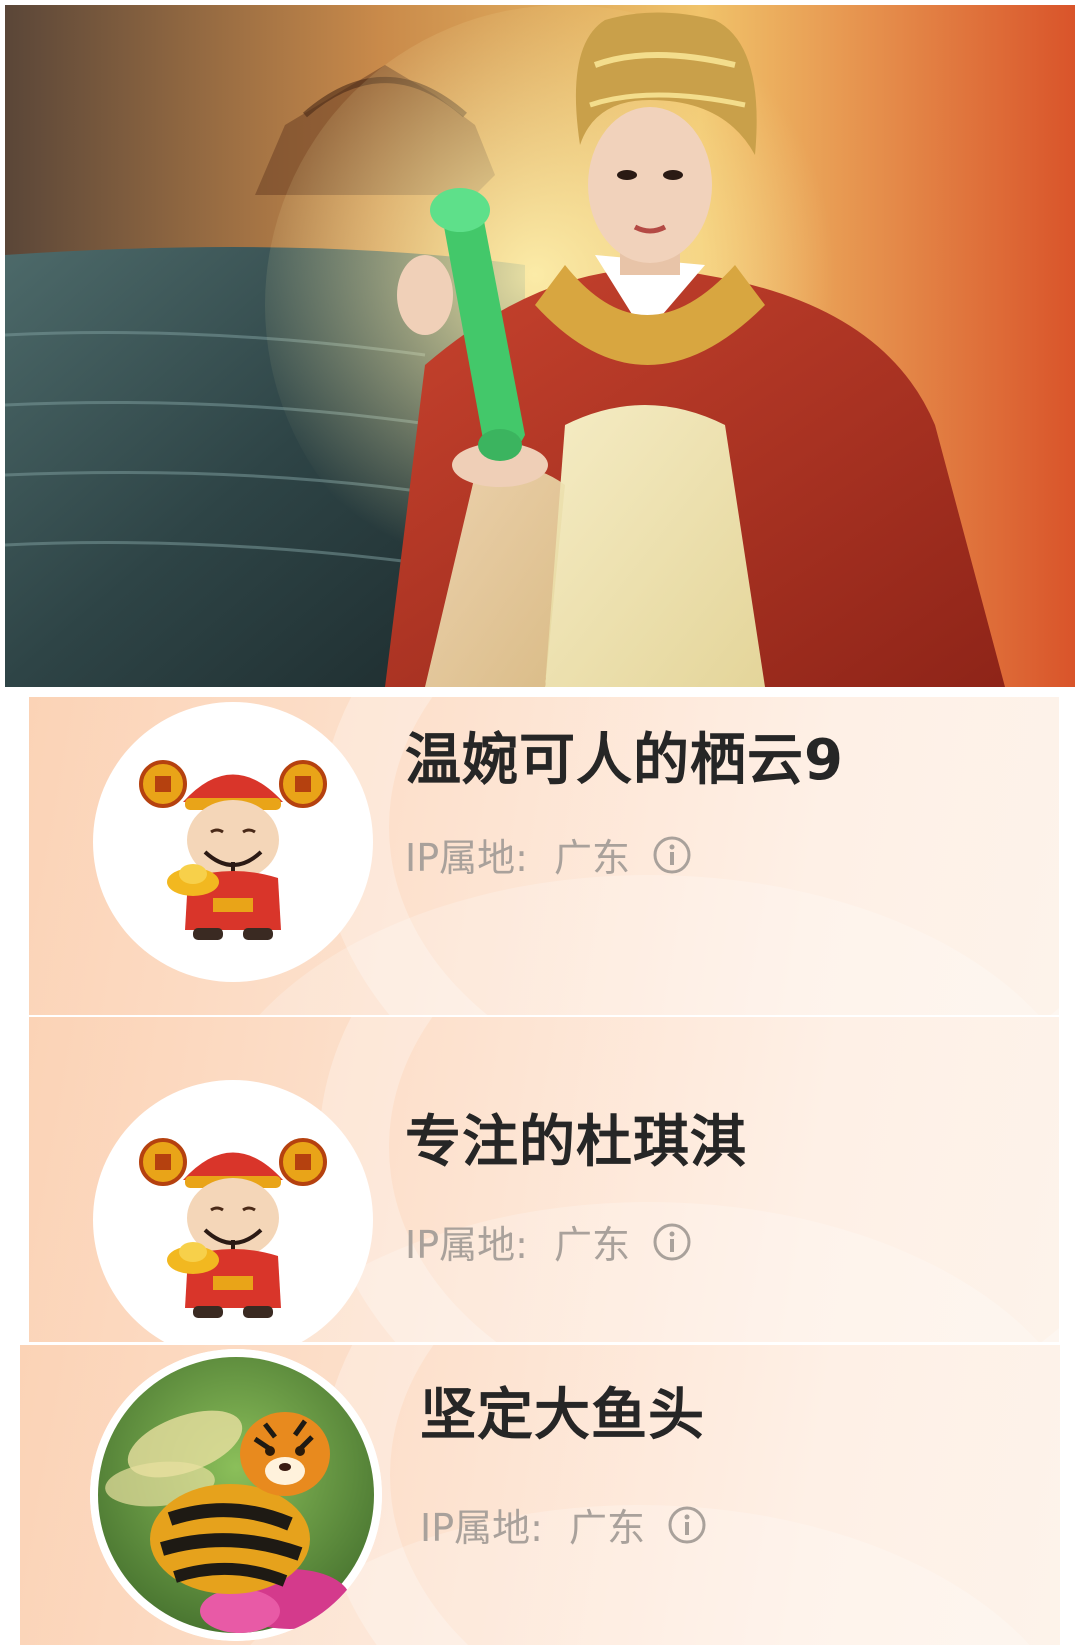 This screenshot has width=1080, height=1652. I want to click on username: 专注的杜琪淇, so click(576, 1142).